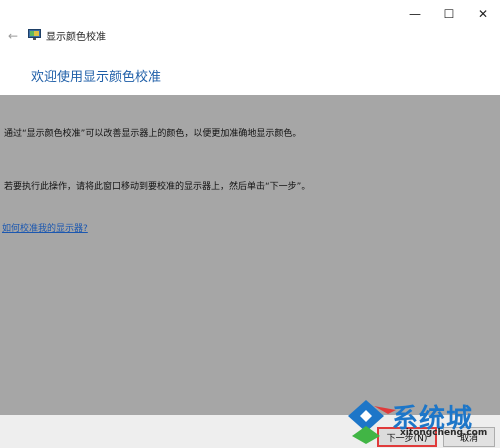  Describe the element at coordinates (76, 37) in the screenshot. I see `window-title: 显示颜色校准` at that location.